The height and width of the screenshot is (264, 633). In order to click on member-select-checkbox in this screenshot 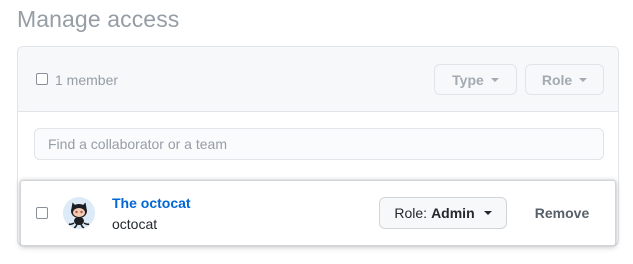, I will do `click(42, 213)`.